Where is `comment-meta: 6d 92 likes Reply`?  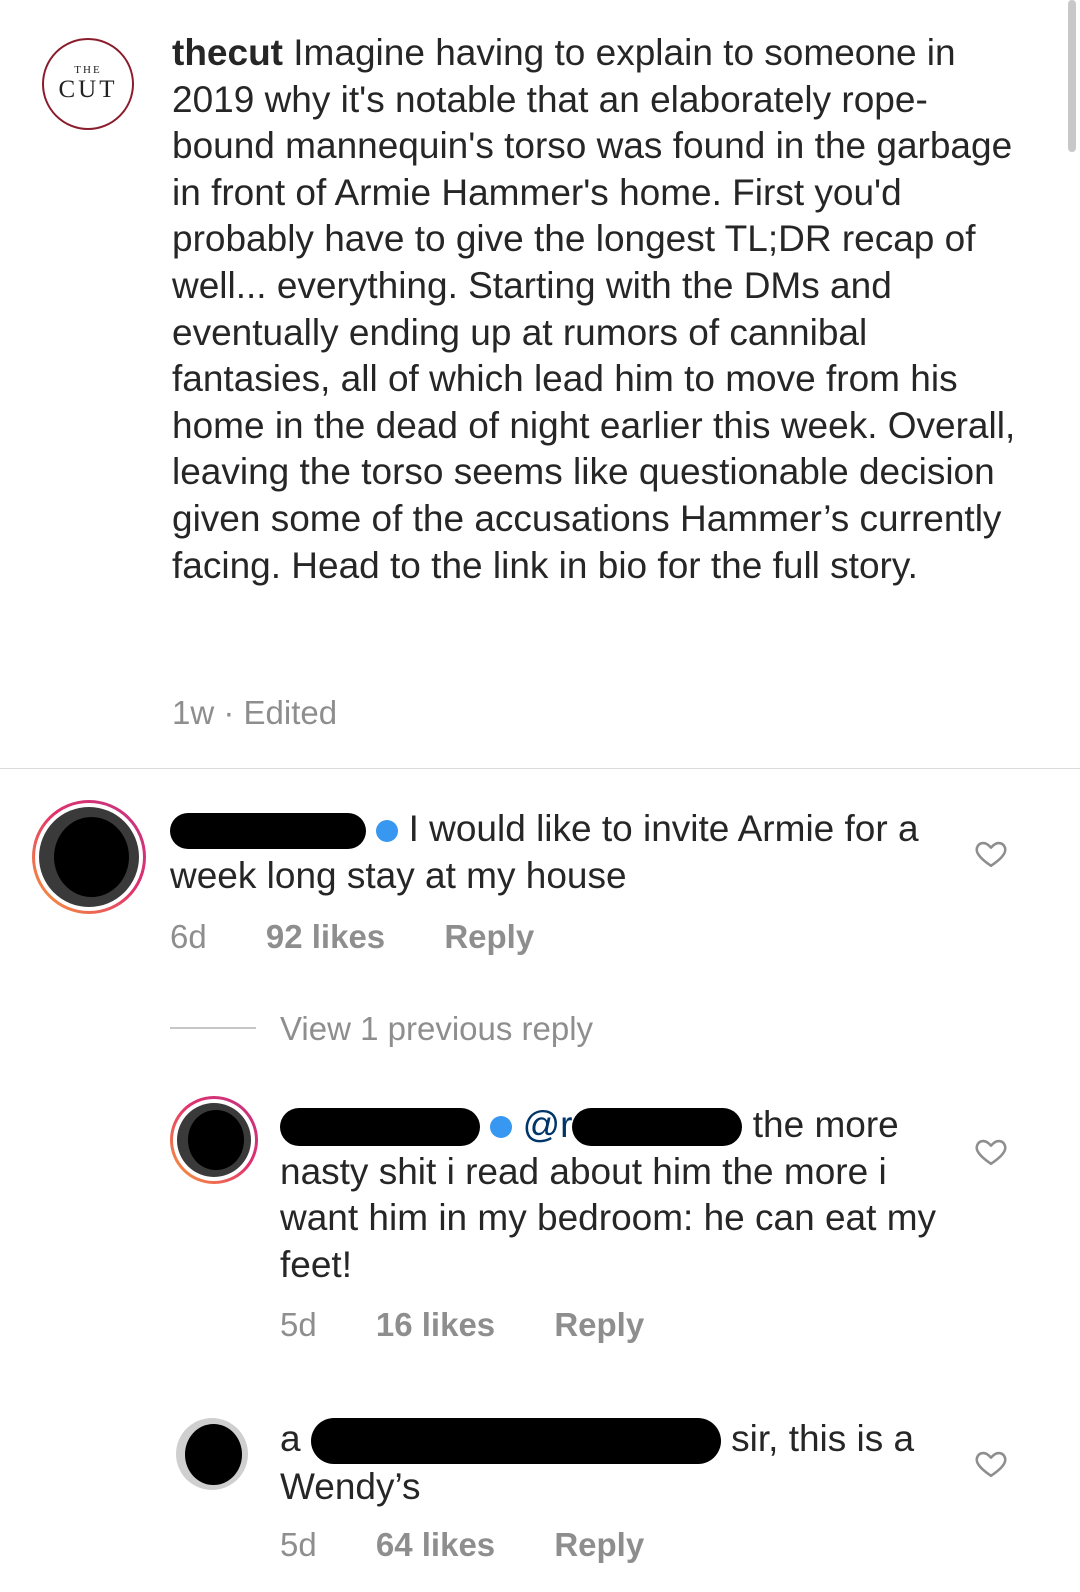 comment-meta: 6d 92 likes Reply is located at coordinates (377, 937).